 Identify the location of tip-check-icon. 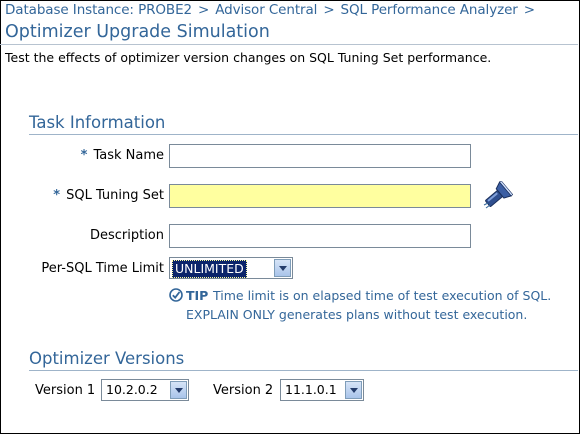
(176, 295).